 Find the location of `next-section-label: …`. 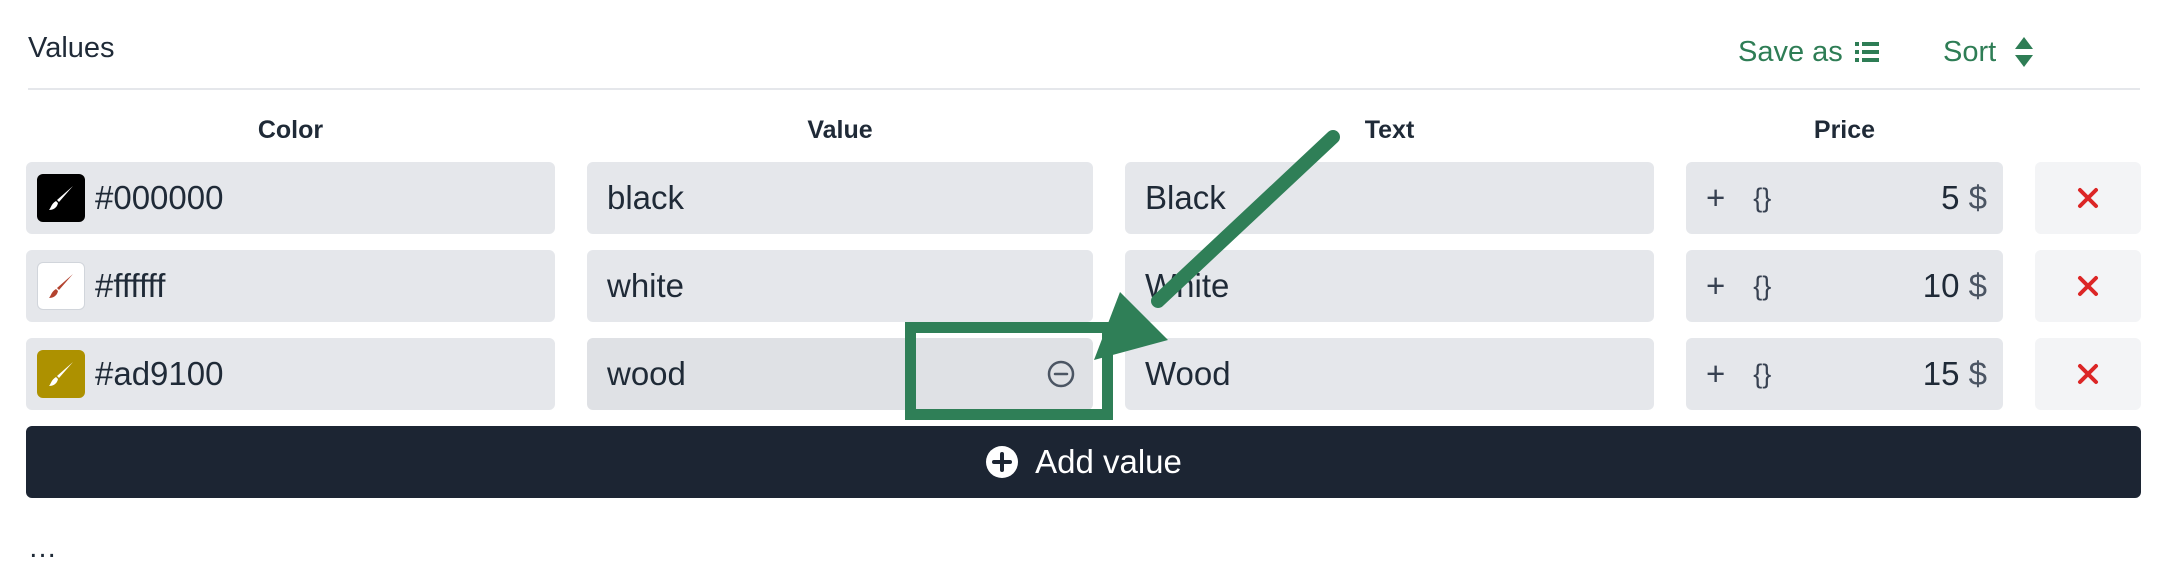

next-section-label: … is located at coordinates (42, 548).